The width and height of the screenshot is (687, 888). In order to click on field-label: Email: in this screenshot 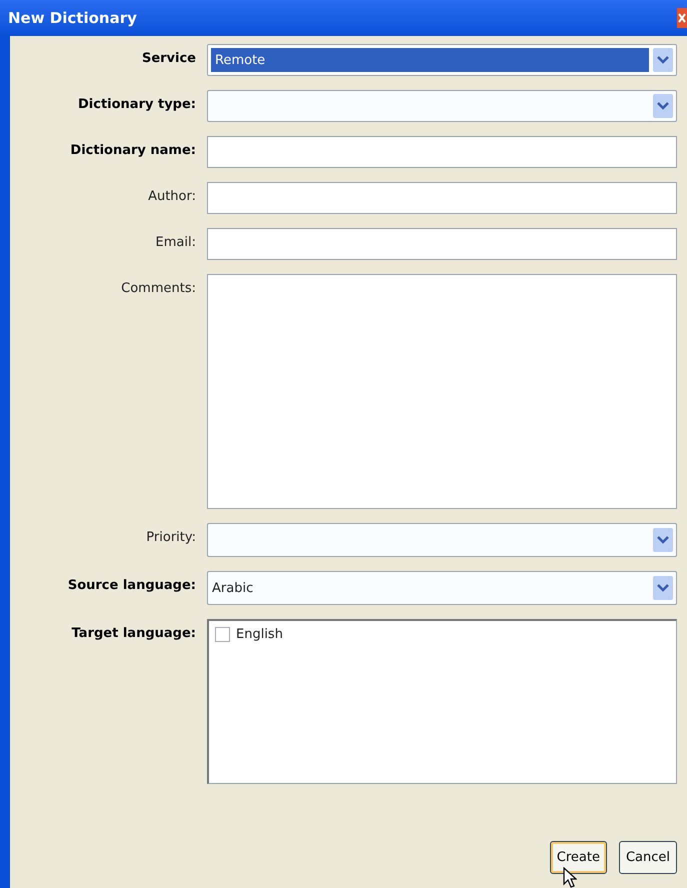, I will do `click(175, 243)`.